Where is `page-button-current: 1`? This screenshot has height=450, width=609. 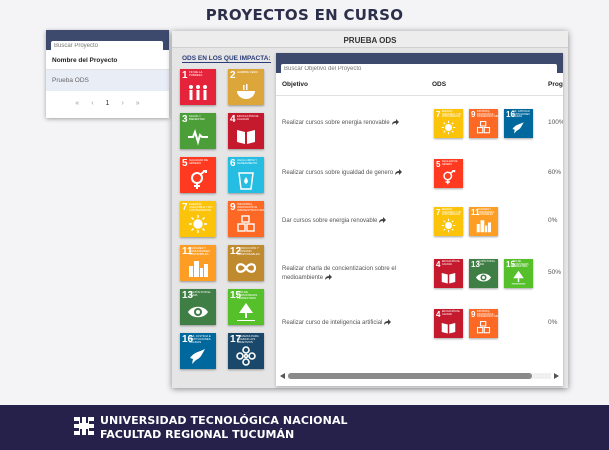
page-button-current: 1 is located at coordinates (108, 103).